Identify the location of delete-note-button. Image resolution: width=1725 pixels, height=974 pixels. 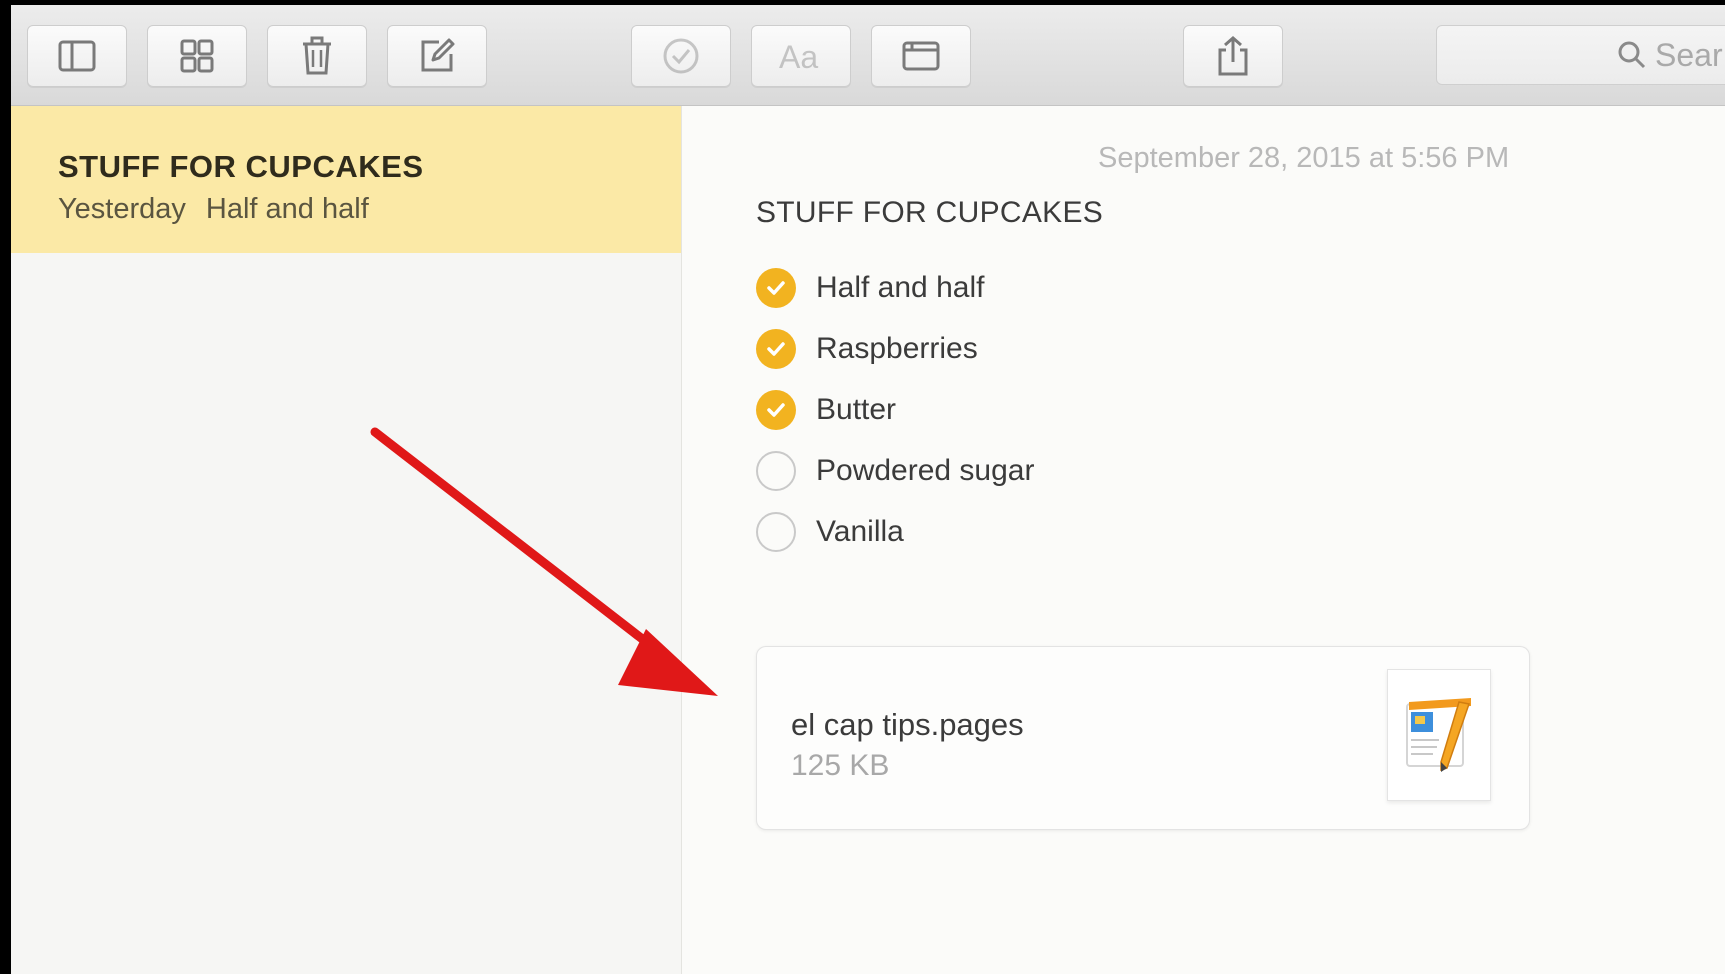
(317, 56).